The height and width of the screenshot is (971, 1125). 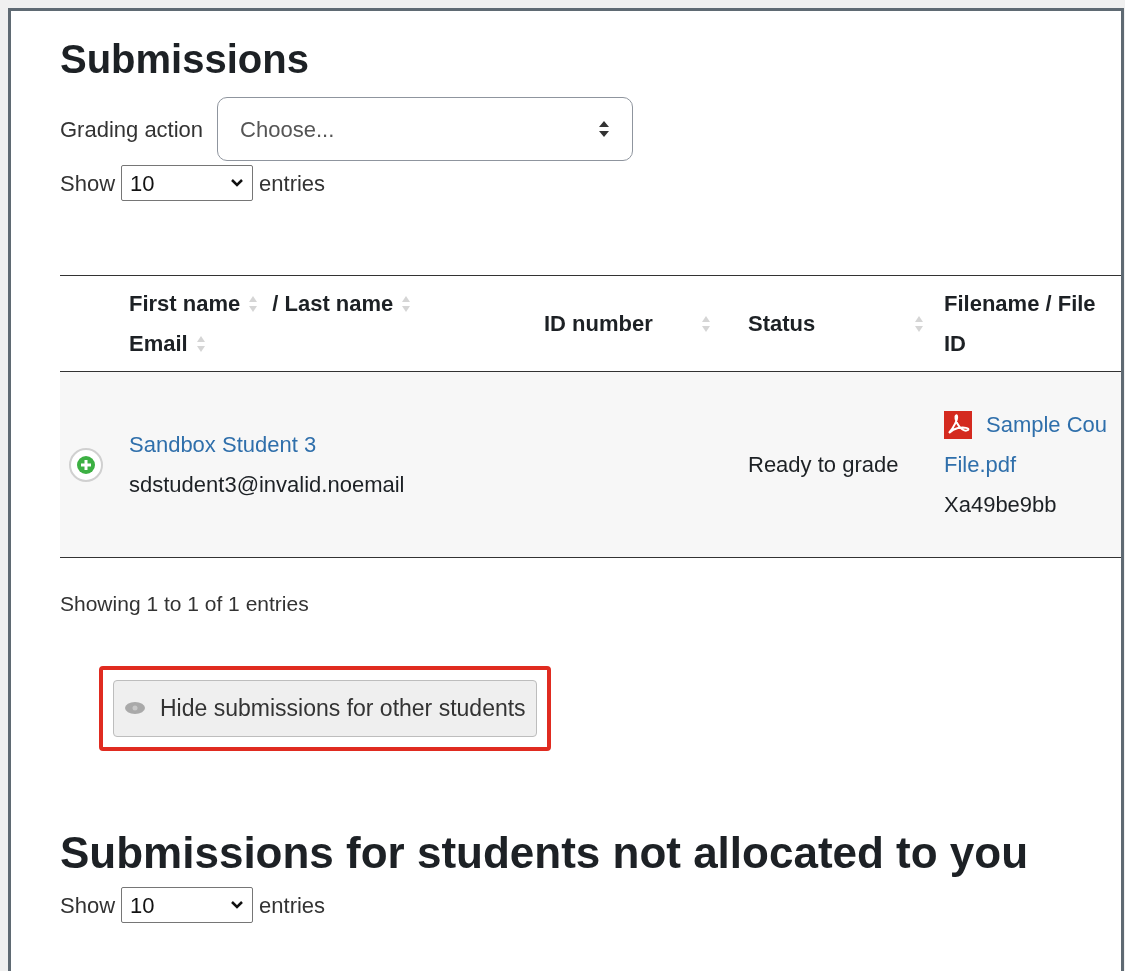 I want to click on section-heading: Submissions for students not allocated to you, so click(x=544, y=852).